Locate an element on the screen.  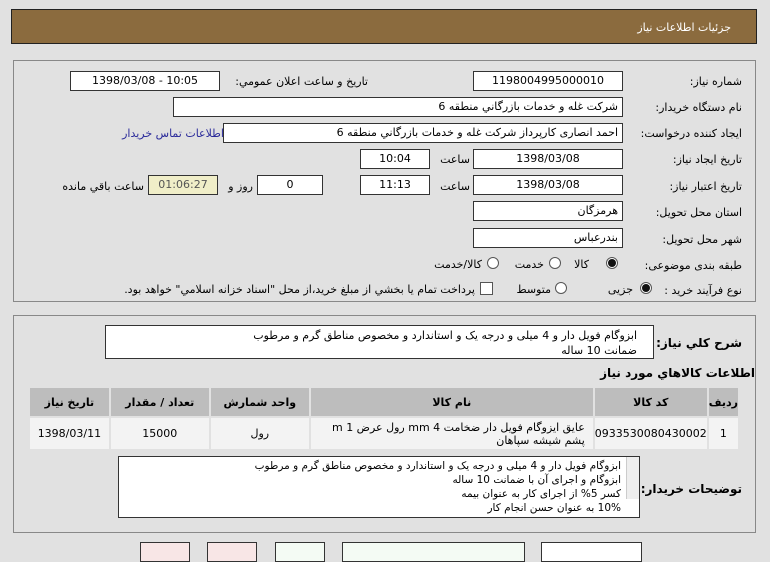
remaining-label: ساعت باقي مانده is located at coordinates (103, 186).